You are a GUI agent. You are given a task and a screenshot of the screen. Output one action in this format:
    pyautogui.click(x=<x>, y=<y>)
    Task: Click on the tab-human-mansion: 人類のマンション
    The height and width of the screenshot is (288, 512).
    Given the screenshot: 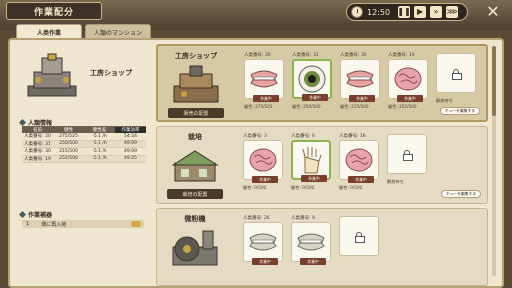 What is the action you would take?
    pyautogui.click(x=118, y=31)
    